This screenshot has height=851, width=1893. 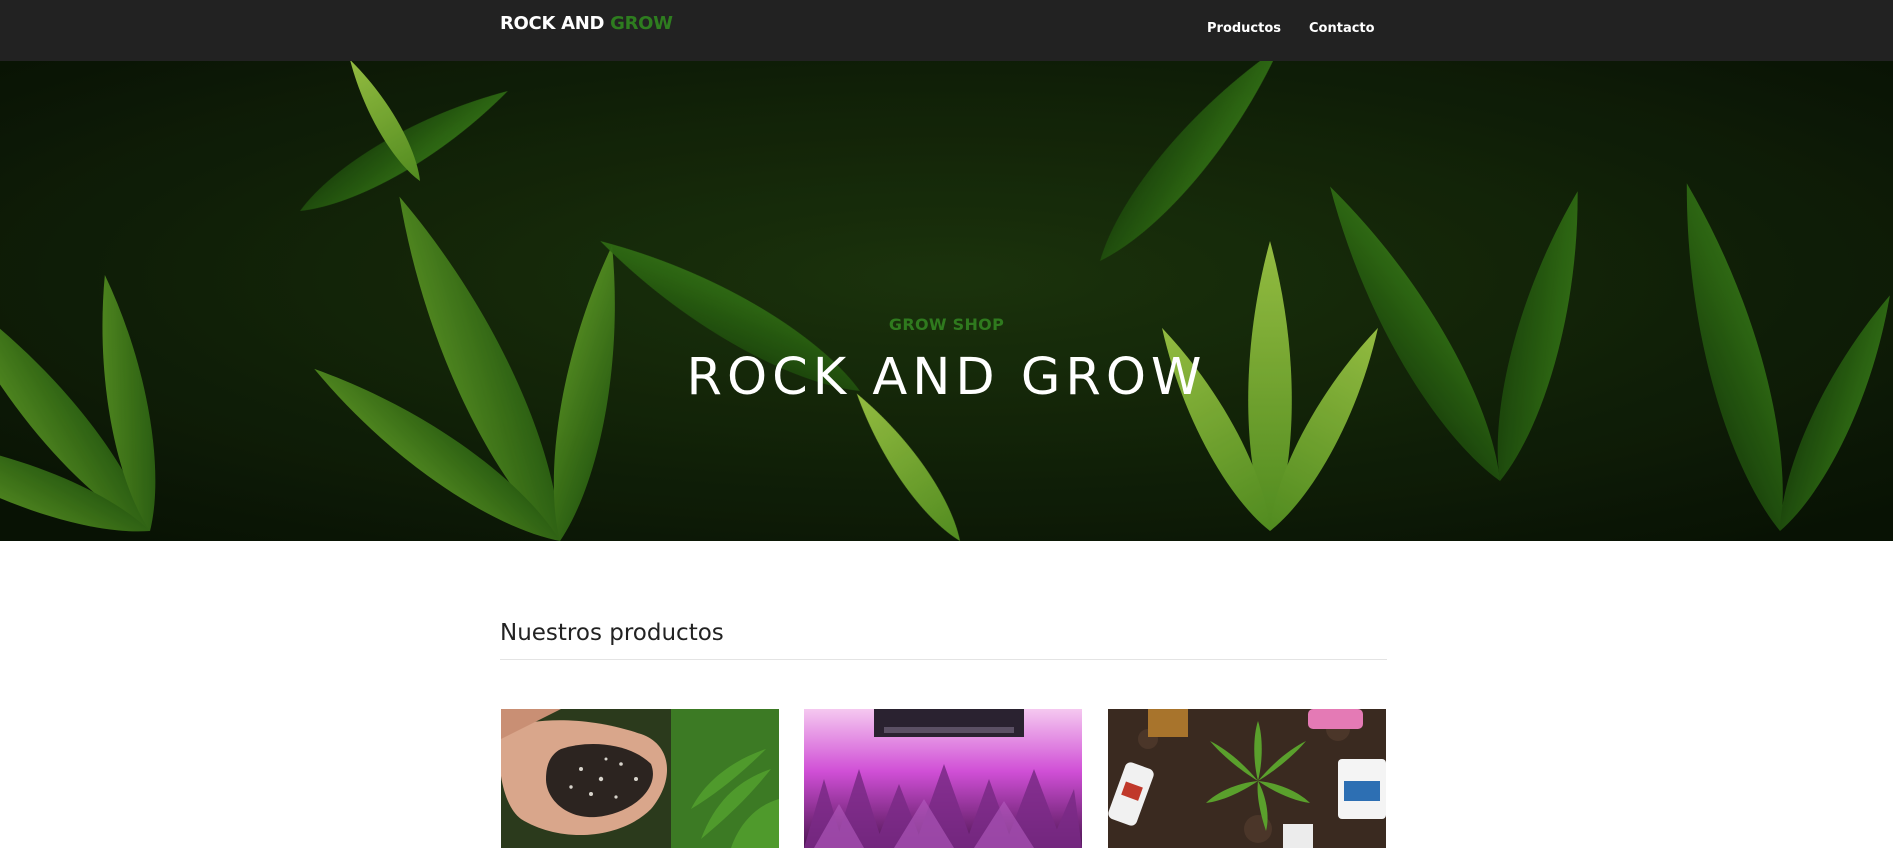 I want to click on soil-in-hands-image, so click(x=640, y=778).